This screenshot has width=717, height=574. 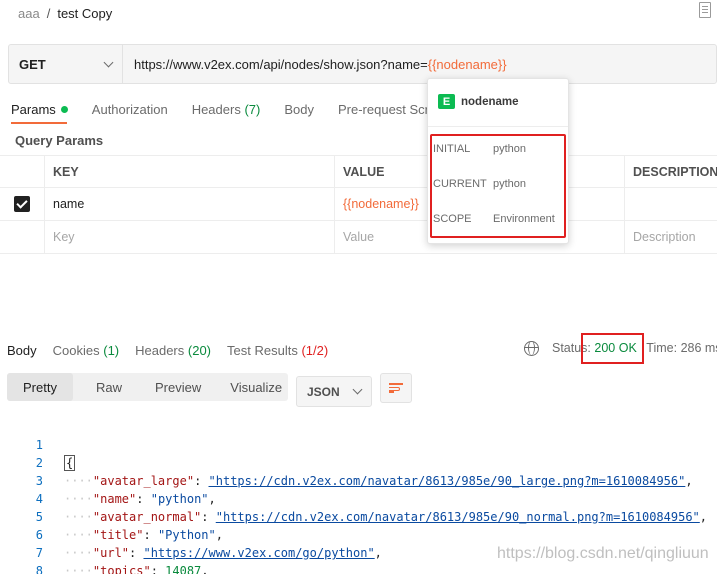 I want to click on table-row: name {{nodename}}, so click(x=358, y=204).